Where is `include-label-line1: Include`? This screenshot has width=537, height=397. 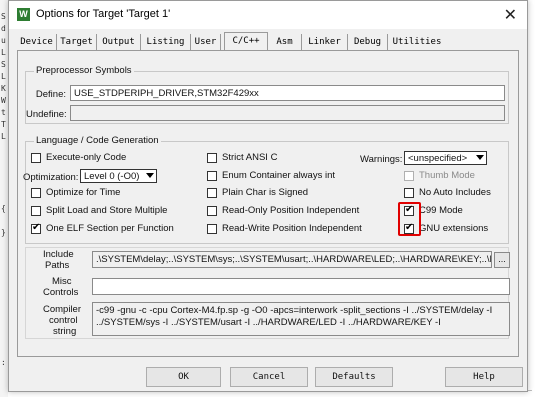
include-label-line1: Include is located at coordinates (58, 254).